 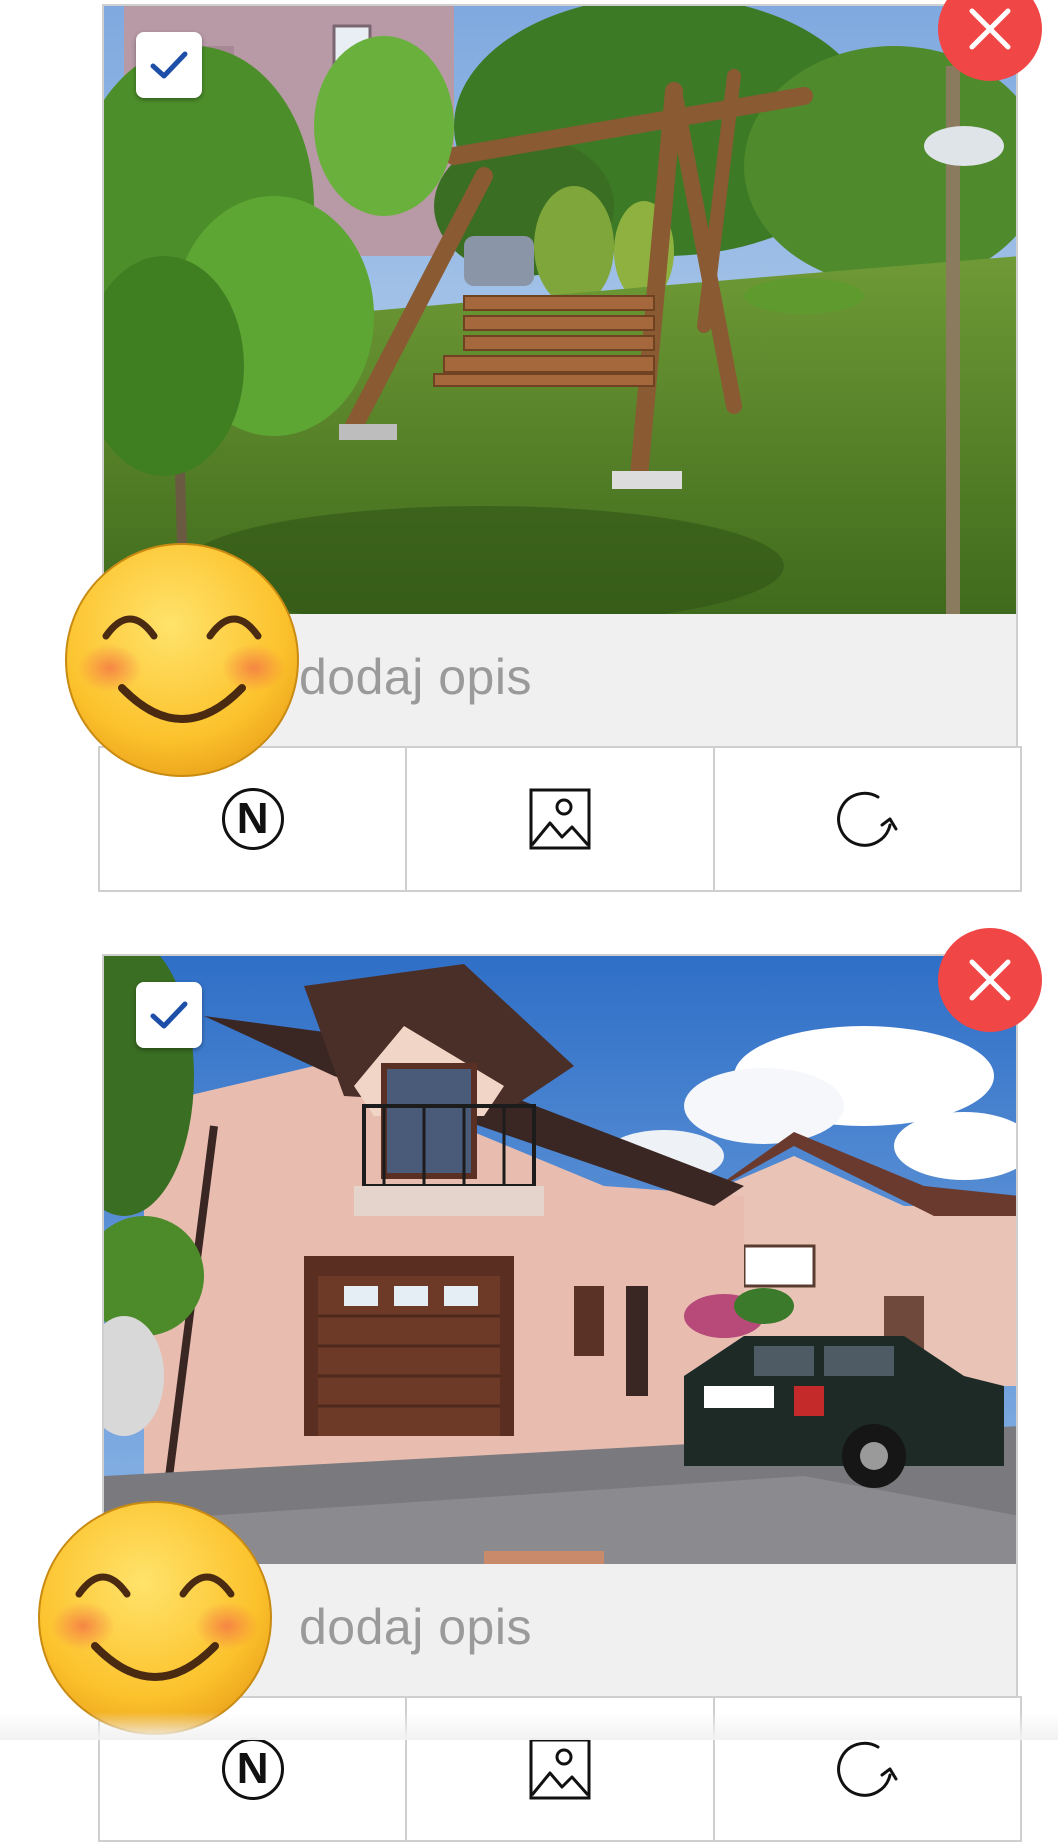 I want to click on rotate-button, so click(x=867, y=819).